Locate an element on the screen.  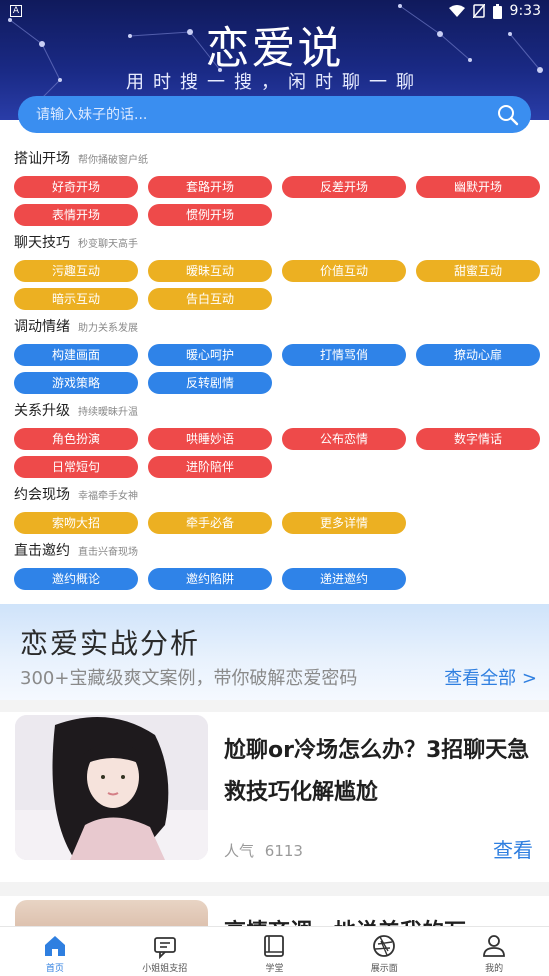
analysis-banner: 恋爱实战分析 300+宝藏级爽文案例，带你破解恋爱密码 查看全部 > is located at coordinates (274, 652).